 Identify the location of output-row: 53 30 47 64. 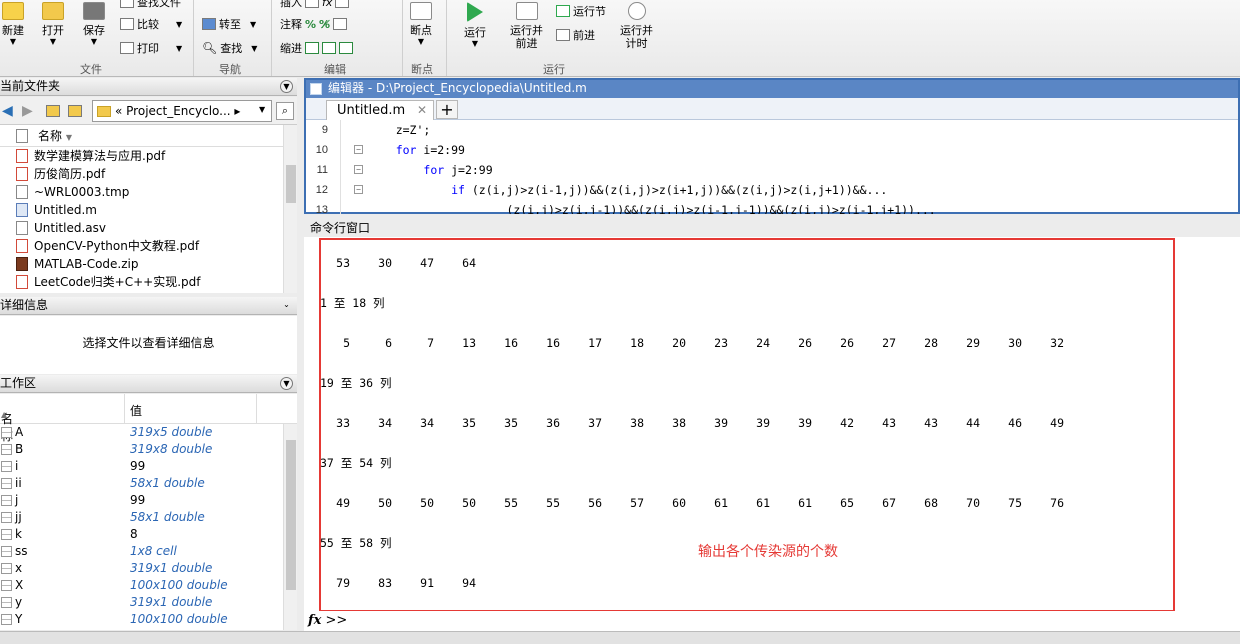
(398, 271).